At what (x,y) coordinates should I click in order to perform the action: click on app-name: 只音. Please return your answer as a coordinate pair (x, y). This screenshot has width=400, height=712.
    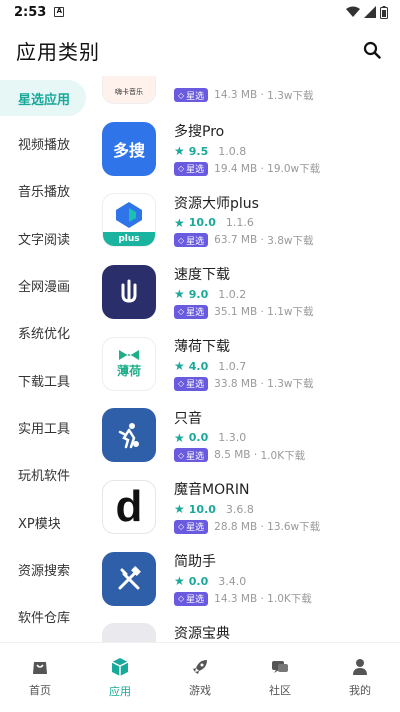
    Looking at the image, I should click on (188, 418).